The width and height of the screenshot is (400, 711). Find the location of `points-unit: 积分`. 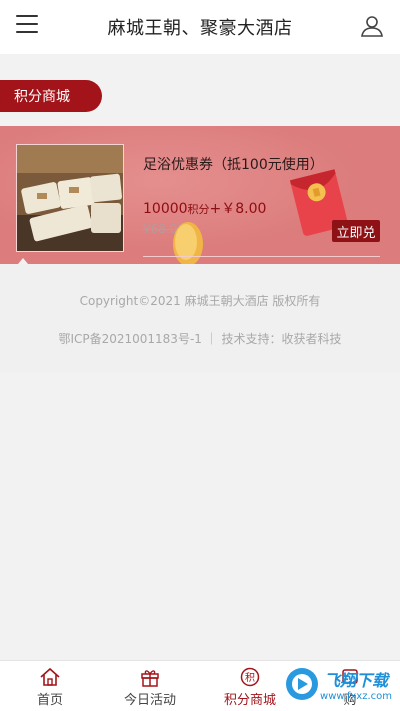

points-unit: 积分 is located at coordinates (198, 209).